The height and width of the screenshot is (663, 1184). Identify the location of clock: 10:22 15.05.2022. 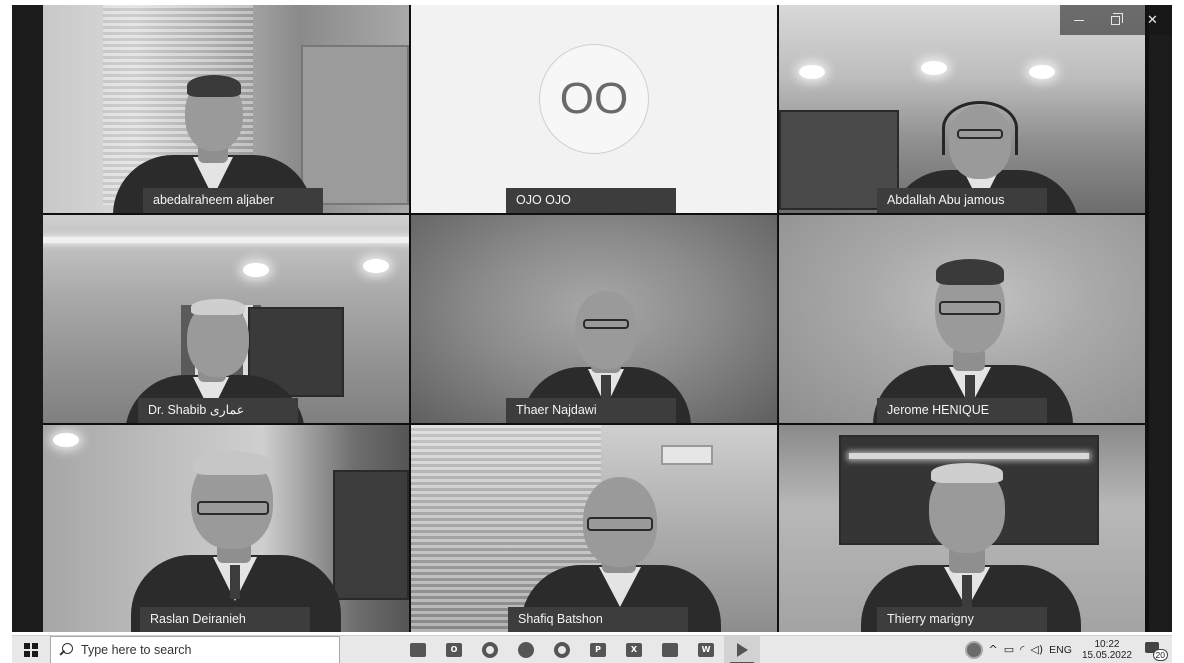
(1107, 650).